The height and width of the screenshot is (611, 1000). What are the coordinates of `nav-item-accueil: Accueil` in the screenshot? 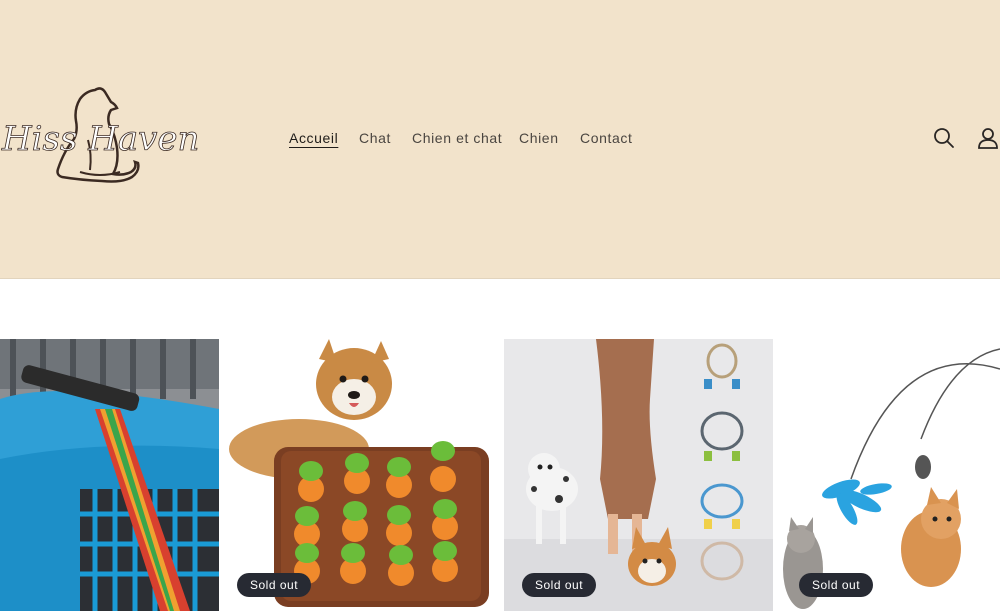 It's located at (313, 138).